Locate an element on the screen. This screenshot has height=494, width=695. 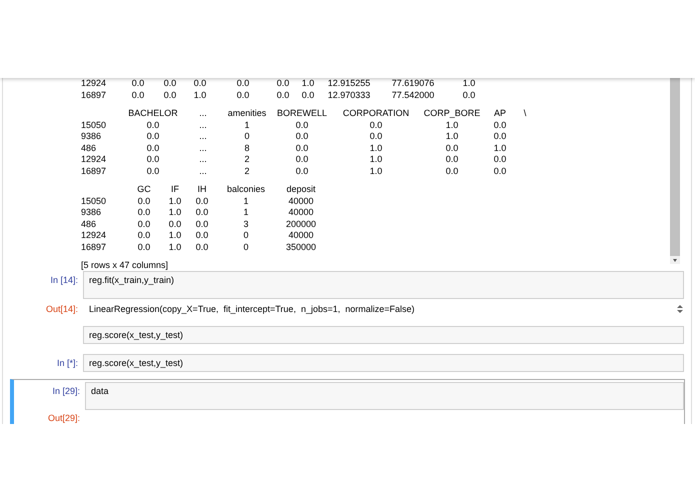
input-prompt: In [14]: is located at coordinates (64, 279).